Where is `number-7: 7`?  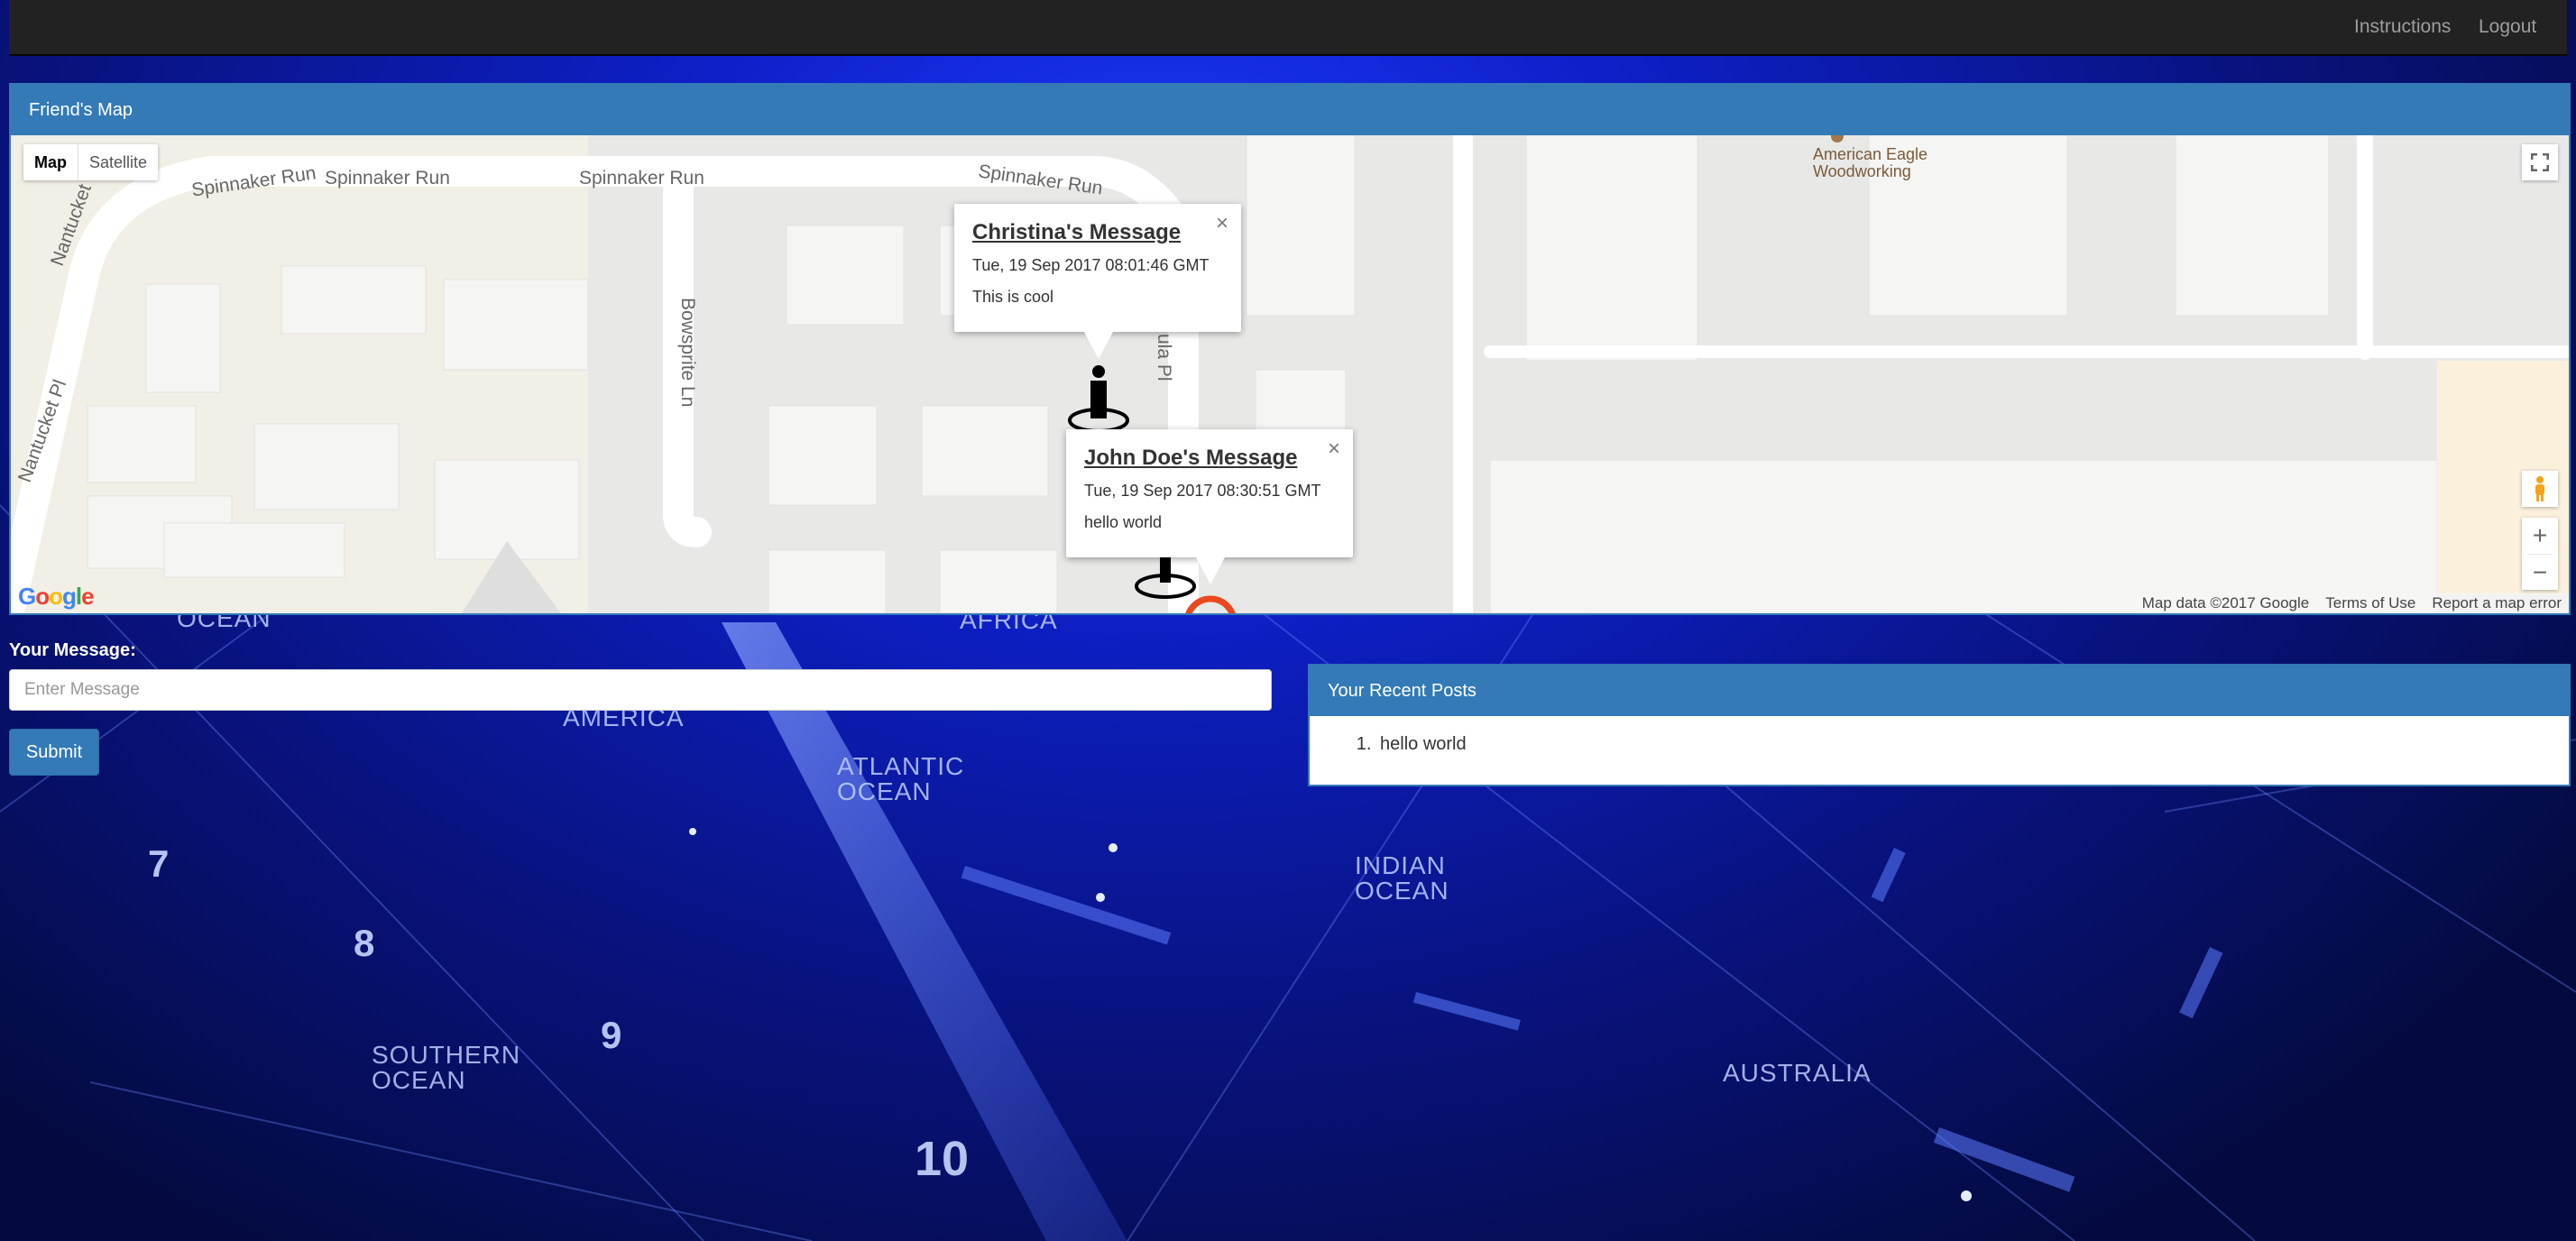 number-7: 7 is located at coordinates (159, 863).